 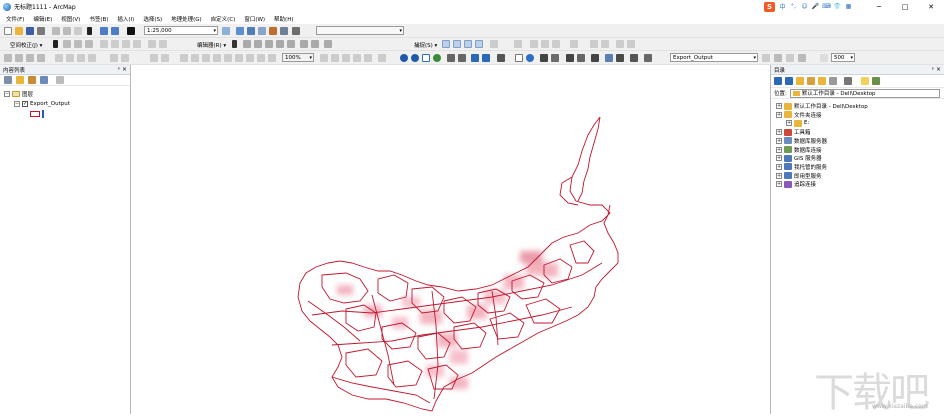 What do you see at coordinates (335, 58) in the screenshot?
I see `layout-focus-icon` at bounding box center [335, 58].